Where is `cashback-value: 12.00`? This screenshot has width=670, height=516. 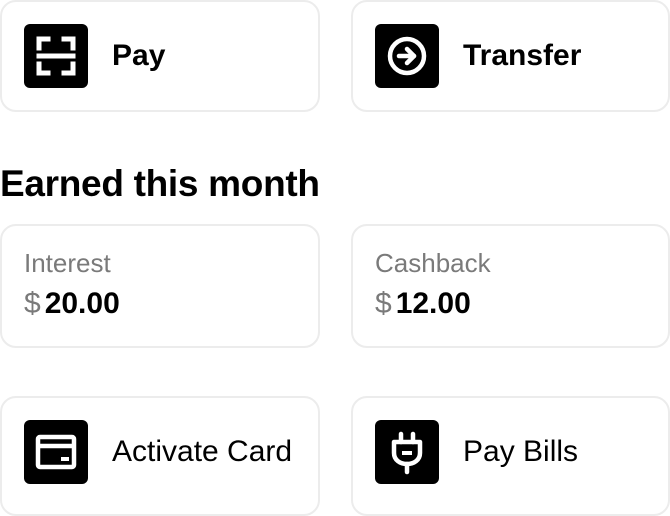
cashback-value: 12.00 is located at coordinates (433, 303).